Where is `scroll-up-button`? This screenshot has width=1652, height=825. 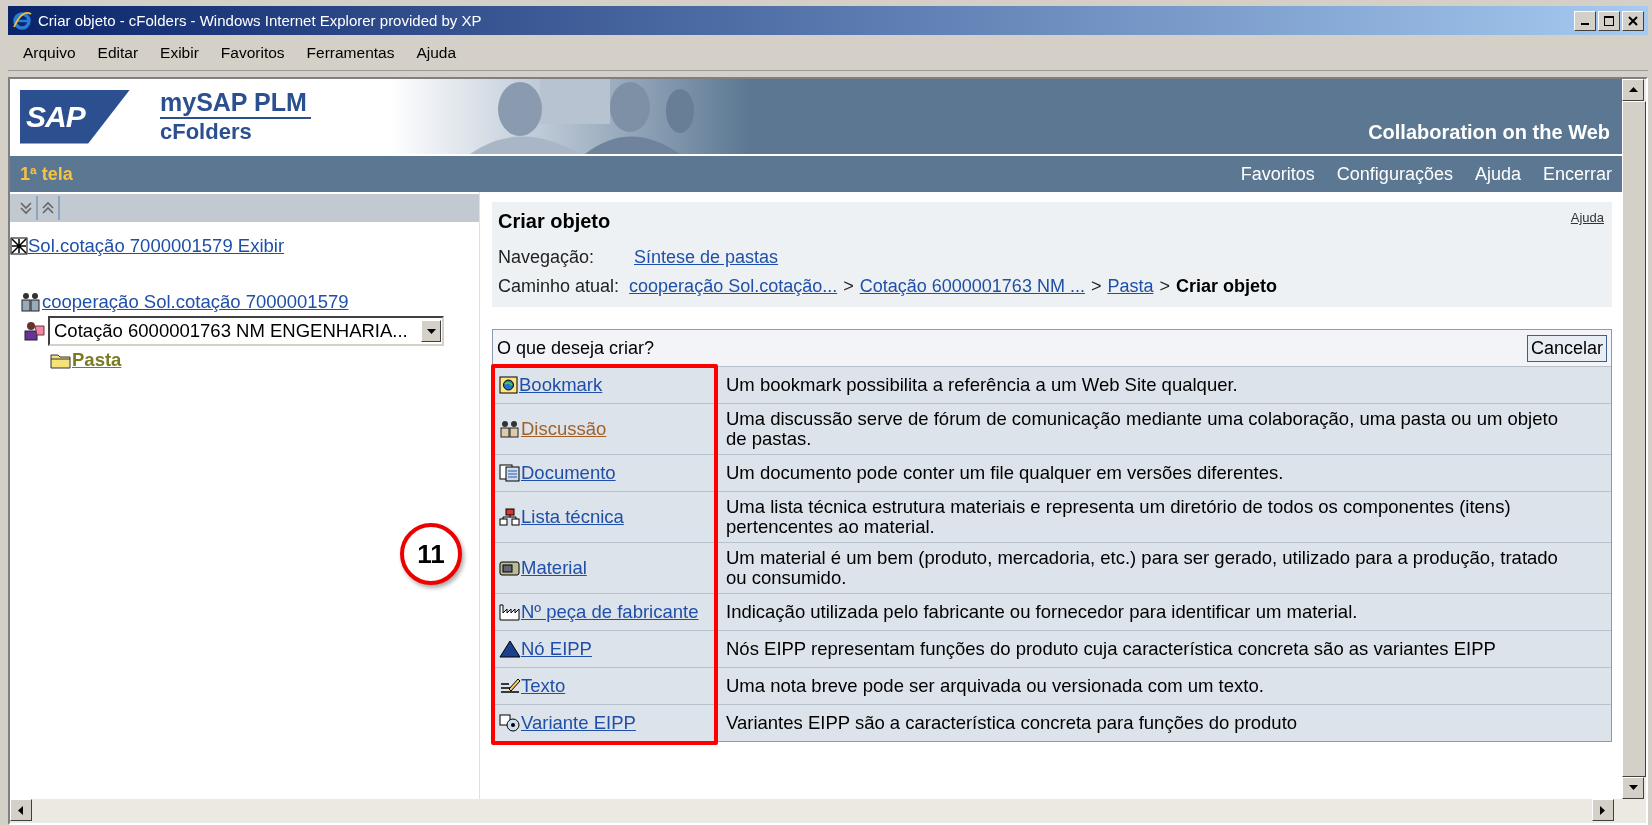 scroll-up-button is located at coordinates (1633, 90).